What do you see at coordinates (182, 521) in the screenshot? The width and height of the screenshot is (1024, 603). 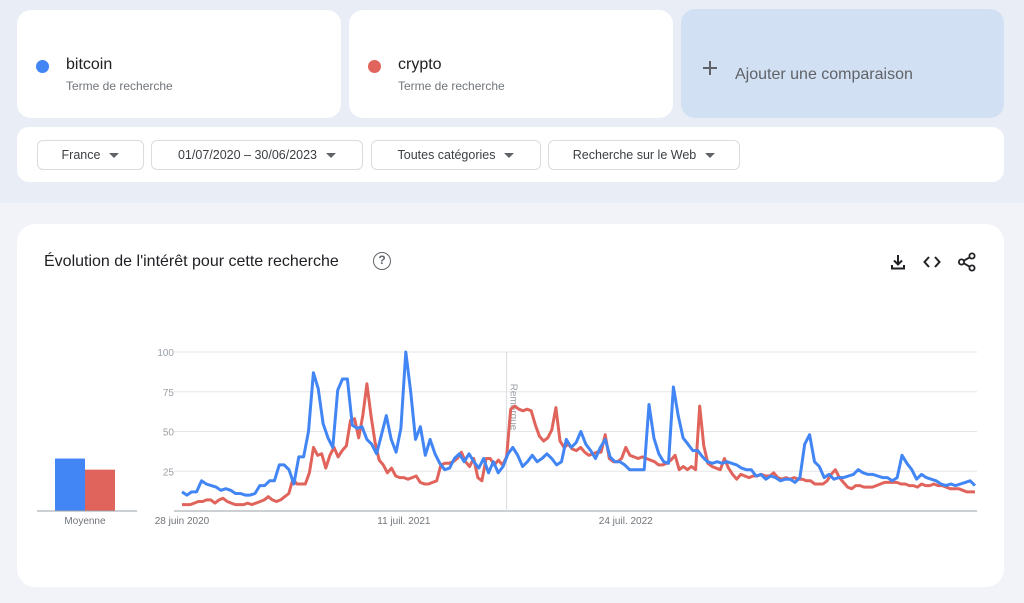 I see `x-tick-label: 28 juin 2020` at bounding box center [182, 521].